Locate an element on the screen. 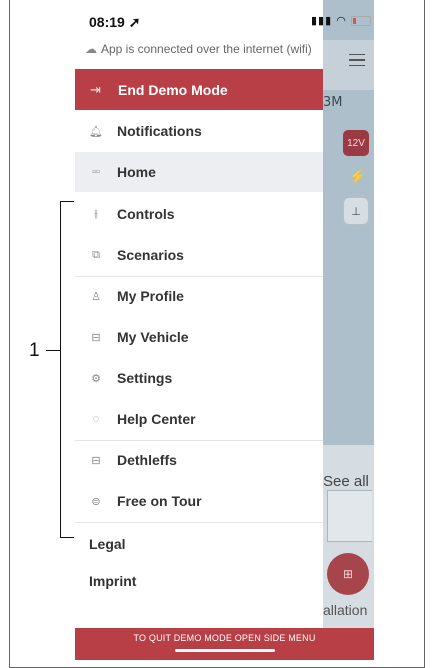  menu-item-label: My Profile is located at coordinates (150, 296).